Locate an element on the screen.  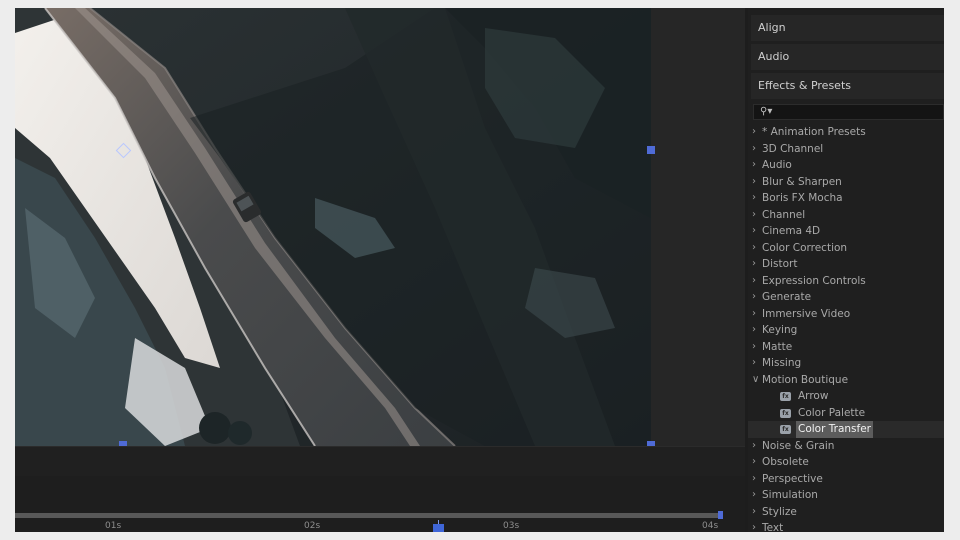
effects-category-item: › Matte is located at coordinates (846, 347).